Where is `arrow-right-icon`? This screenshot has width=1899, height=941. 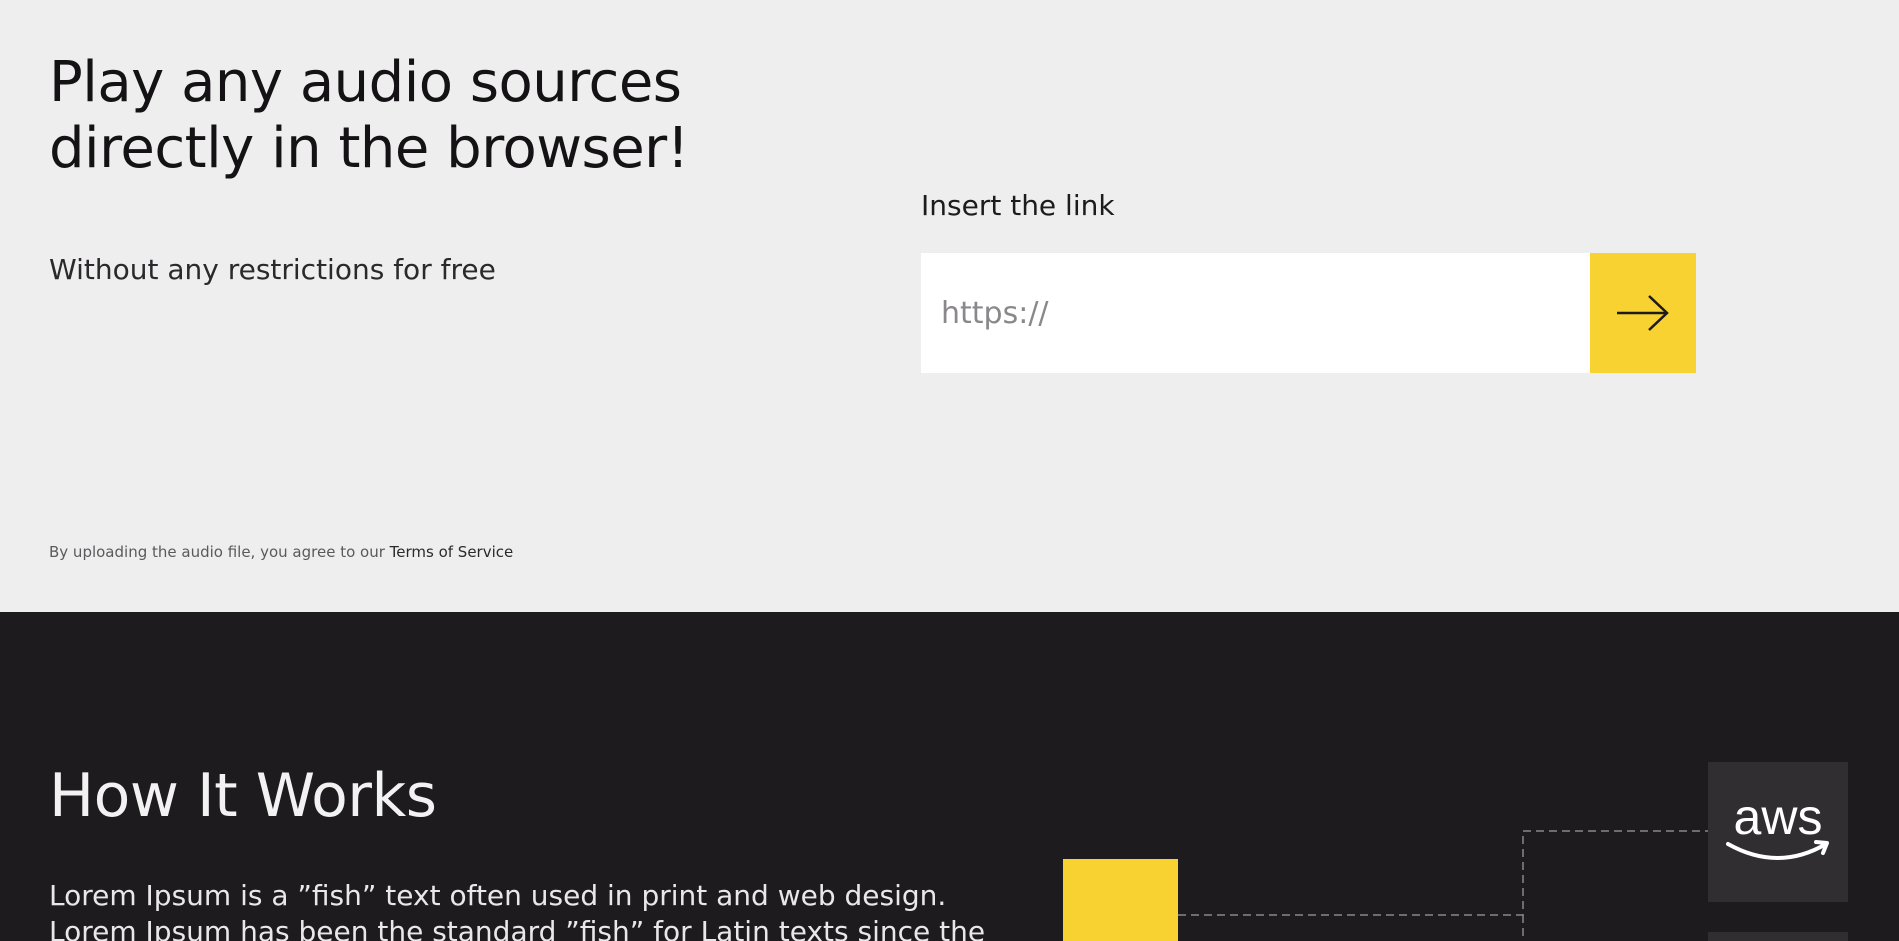 arrow-right-icon is located at coordinates (1643, 313).